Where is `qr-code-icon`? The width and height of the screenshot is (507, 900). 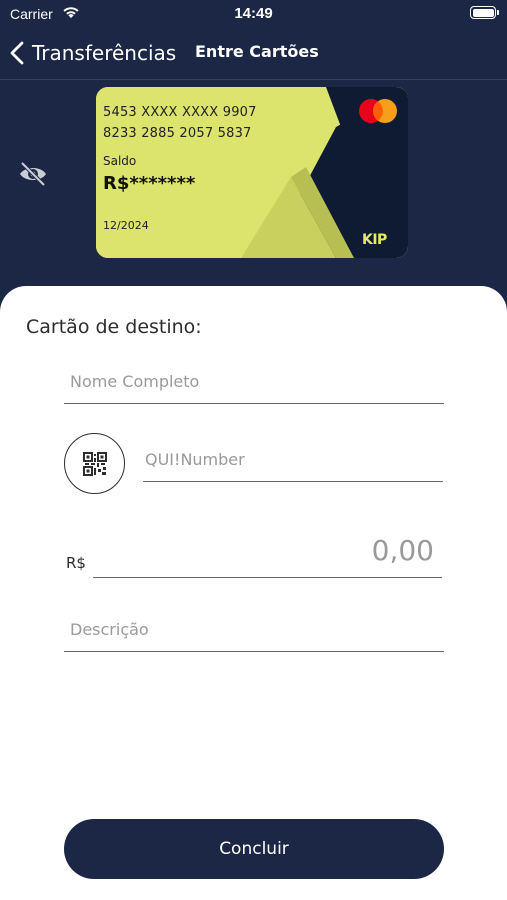
qr-code-icon is located at coordinates (94, 463).